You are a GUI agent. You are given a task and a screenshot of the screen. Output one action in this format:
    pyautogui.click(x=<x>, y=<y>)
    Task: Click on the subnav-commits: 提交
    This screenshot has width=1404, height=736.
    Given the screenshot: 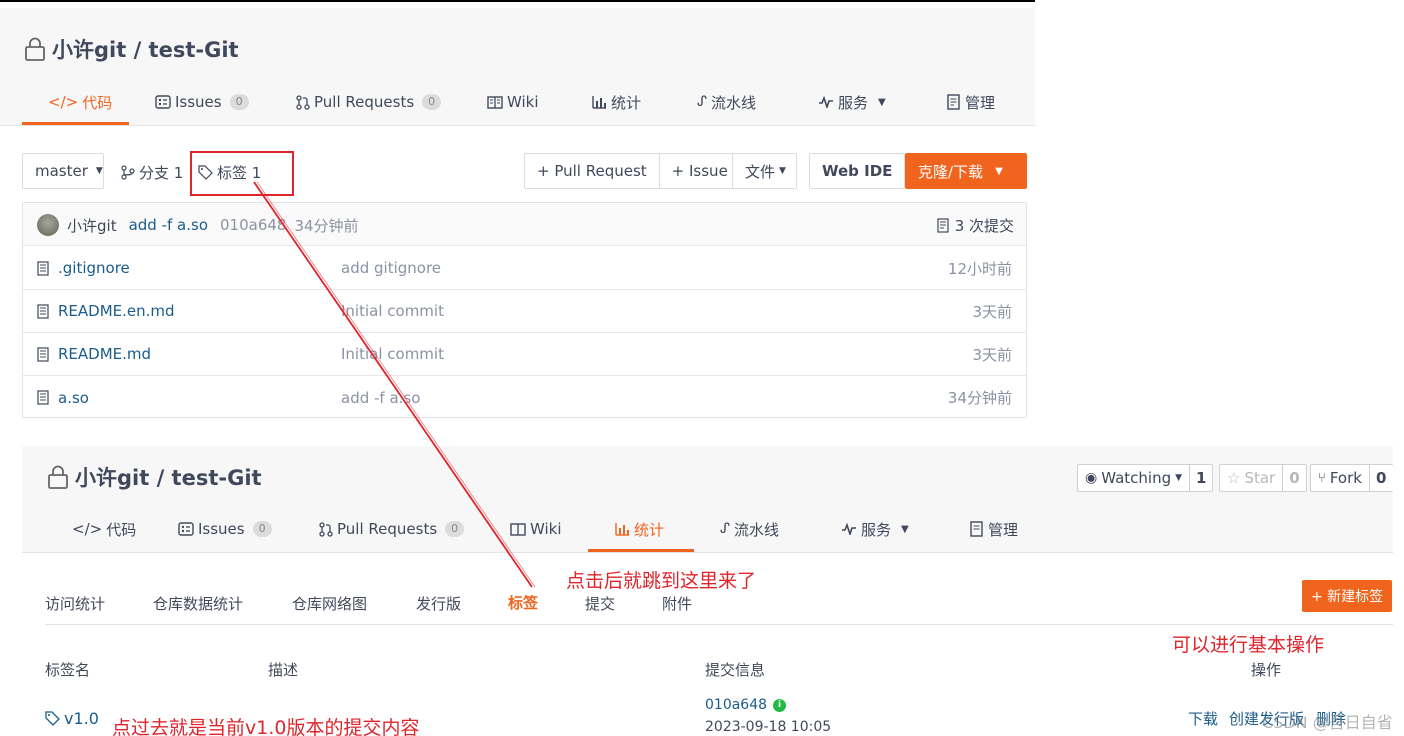 What is the action you would take?
    pyautogui.click(x=600, y=603)
    